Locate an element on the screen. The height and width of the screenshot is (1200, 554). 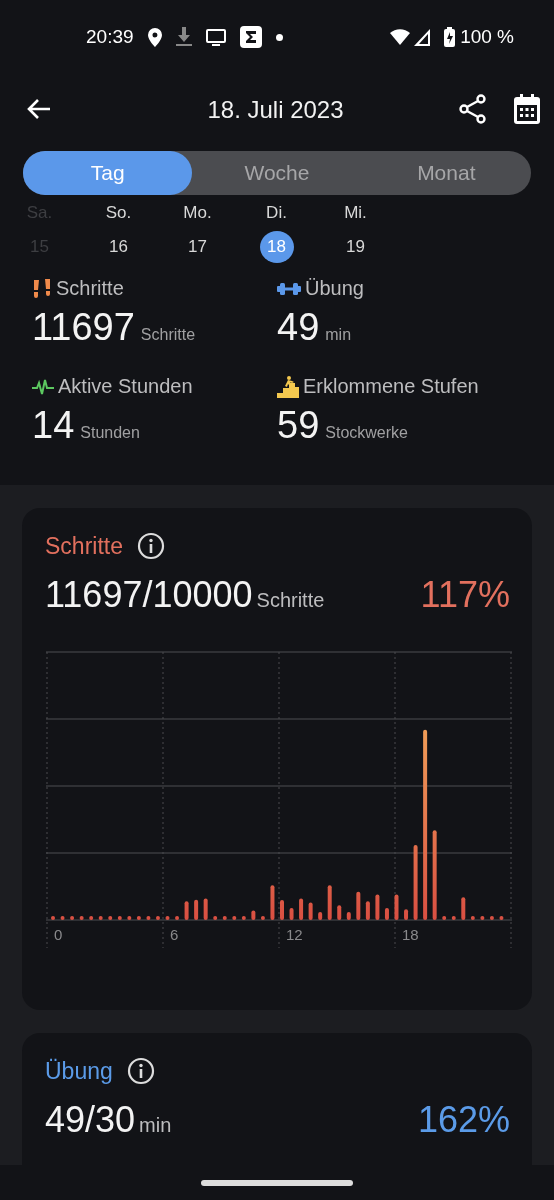
page-title: 18. Juli 2023 is located at coordinates (275, 110).